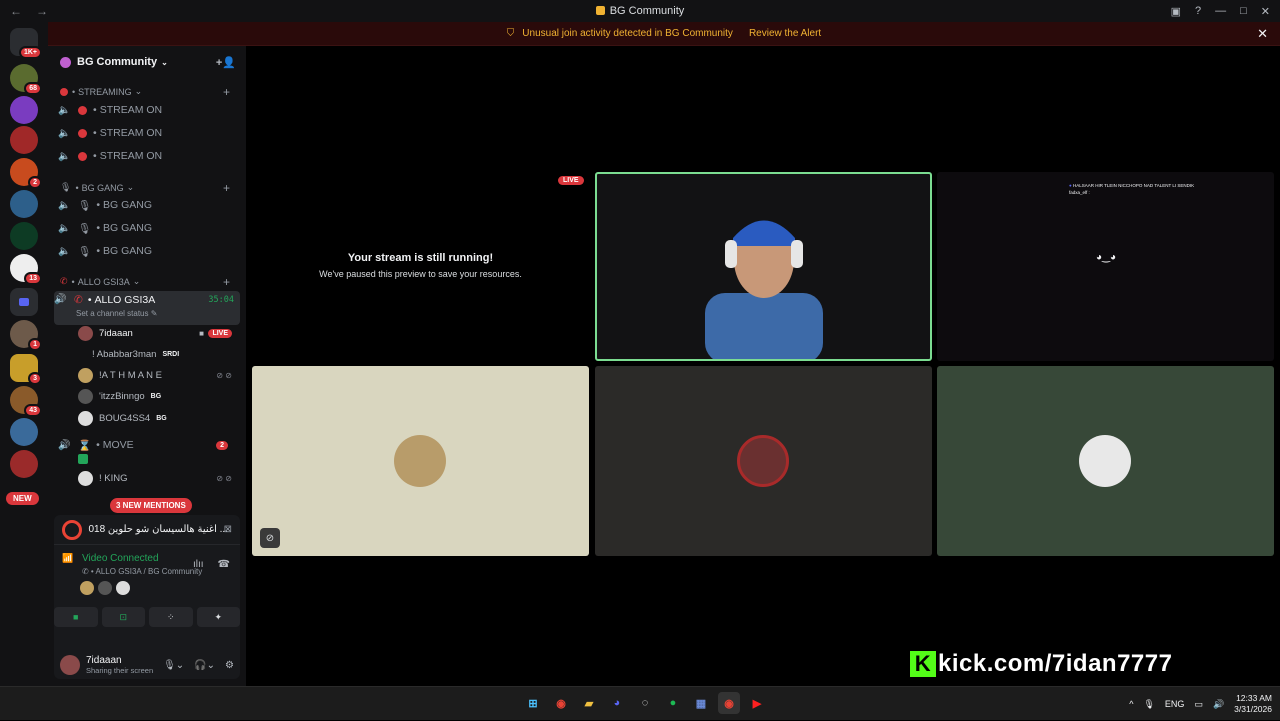 This screenshot has height=721, width=1280. I want to click on camera-button: ■, so click(76, 617).